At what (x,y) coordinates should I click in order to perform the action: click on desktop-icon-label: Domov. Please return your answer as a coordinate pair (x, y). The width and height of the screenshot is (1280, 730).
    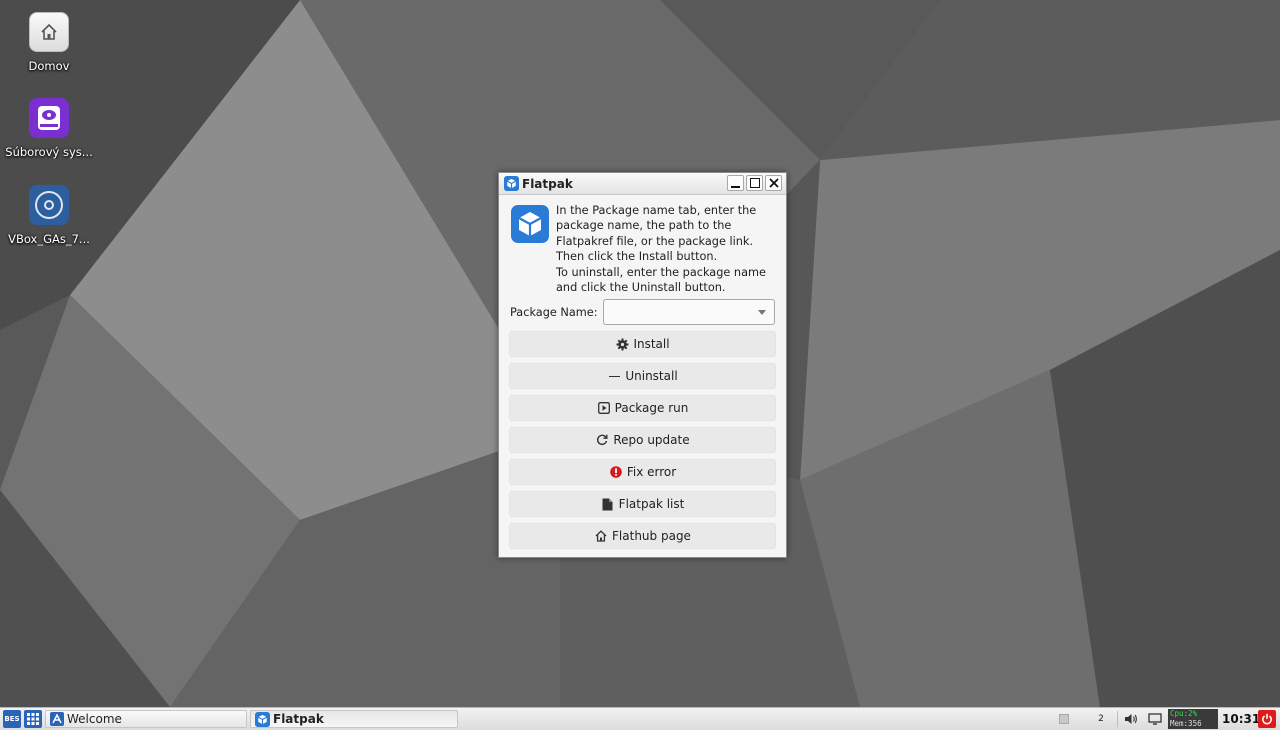
    Looking at the image, I should click on (49, 66).